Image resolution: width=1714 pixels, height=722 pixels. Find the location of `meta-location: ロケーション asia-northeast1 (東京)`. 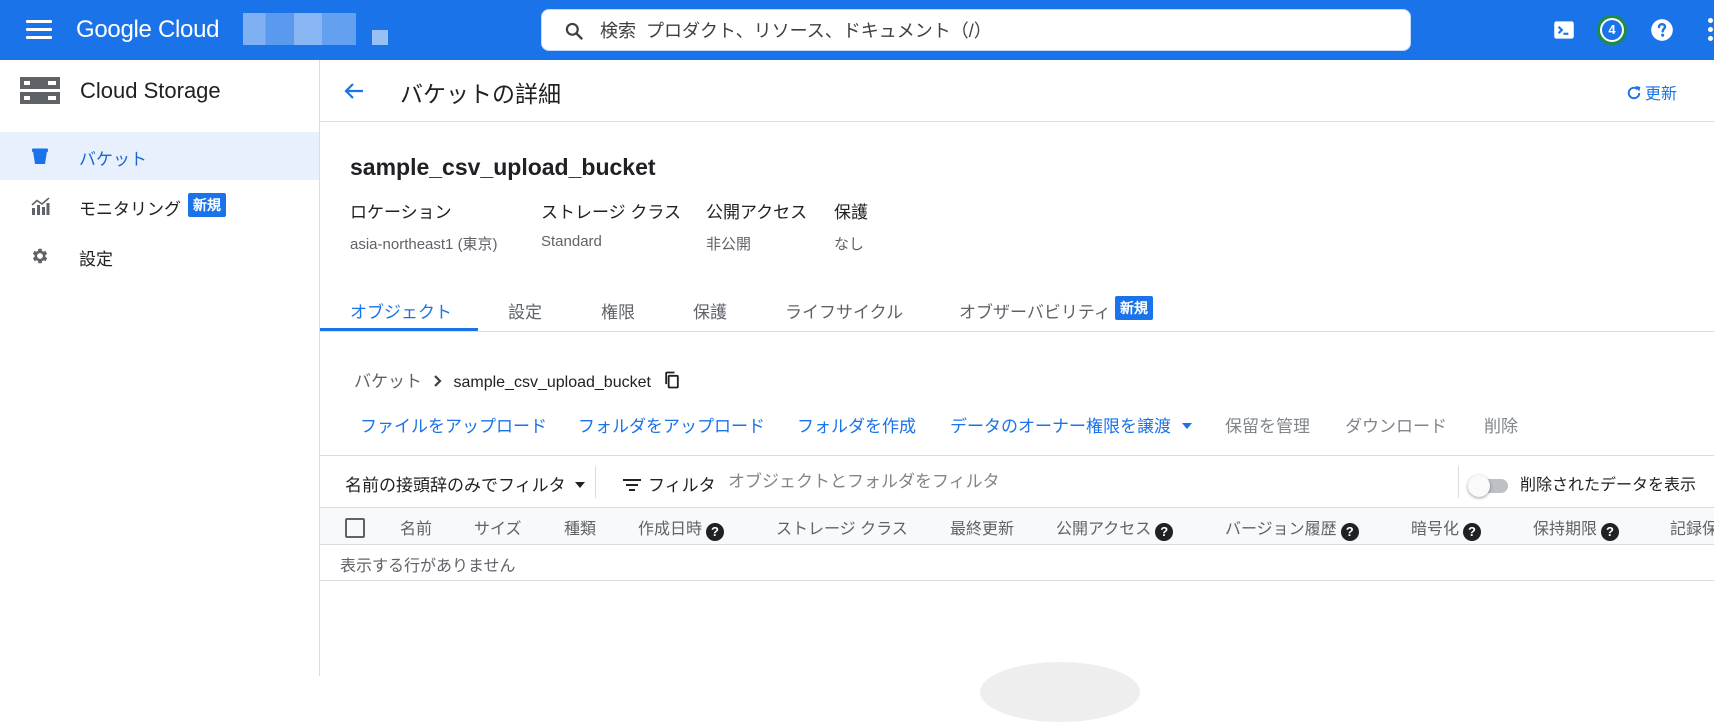

meta-location: ロケーション asia-northeast1 (東京) is located at coordinates (424, 226).